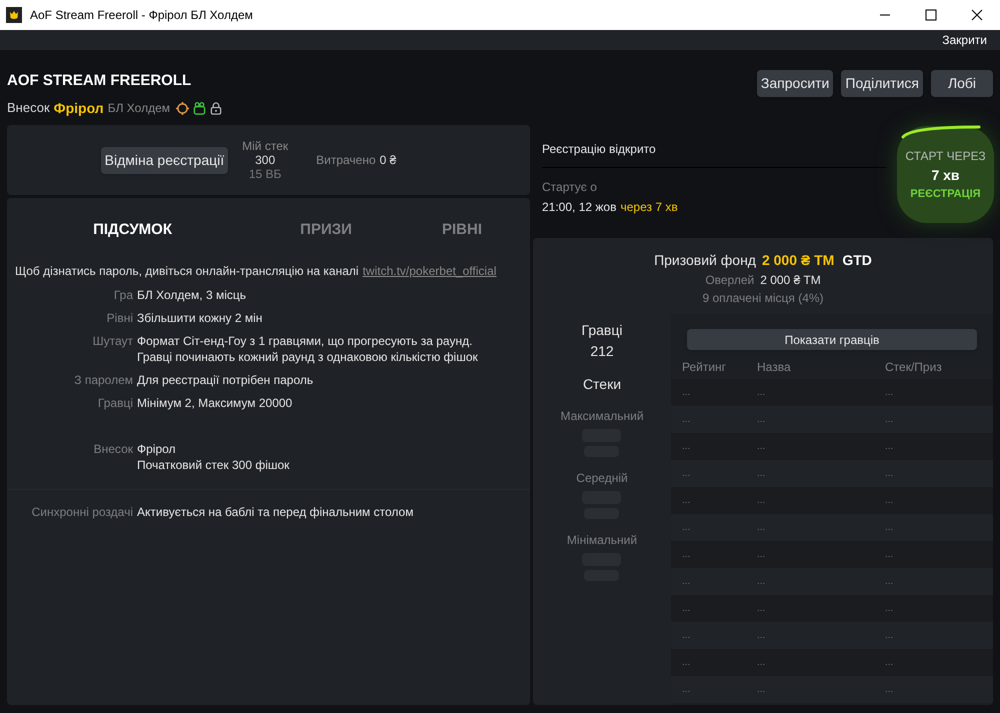  What do you see at coordinates (225, 380) in the screenshot?
I see `detail-value: Для реєстрації потрібен пароль` at bounding box center [225, 380].